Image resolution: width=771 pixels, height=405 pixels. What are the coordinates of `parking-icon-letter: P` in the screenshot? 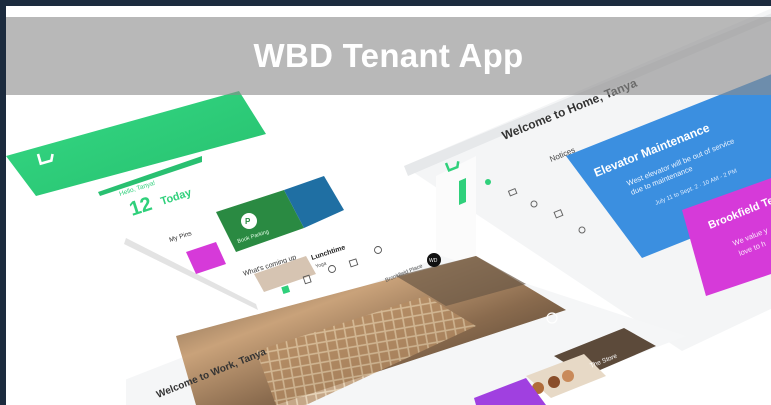 It's located at (248, 221).